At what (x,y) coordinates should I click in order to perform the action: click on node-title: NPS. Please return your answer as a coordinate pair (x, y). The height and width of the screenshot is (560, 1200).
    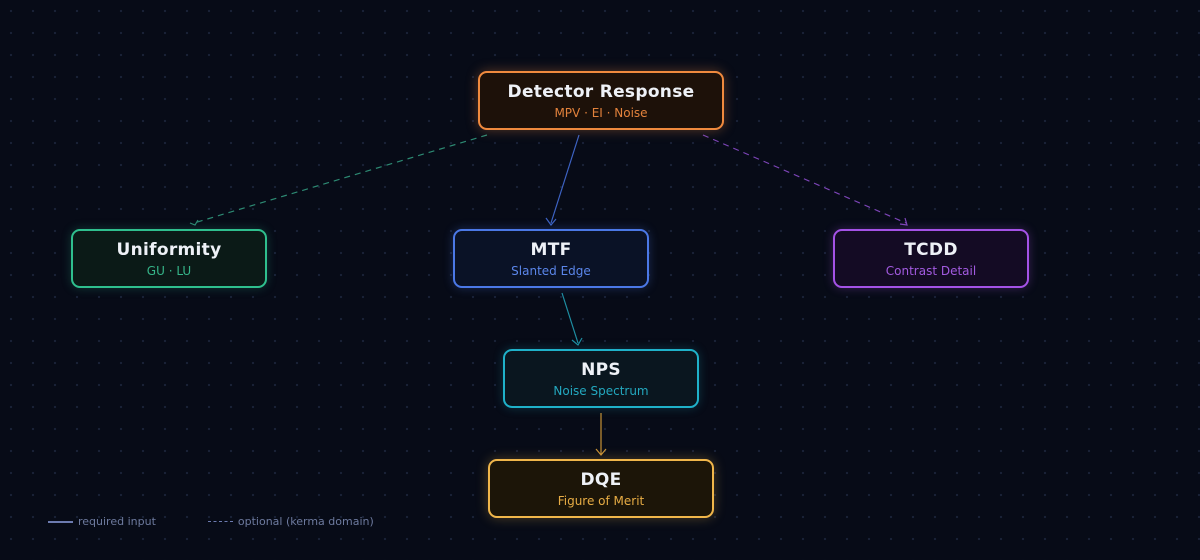
    Looking at the image, I should click on (601, 370).